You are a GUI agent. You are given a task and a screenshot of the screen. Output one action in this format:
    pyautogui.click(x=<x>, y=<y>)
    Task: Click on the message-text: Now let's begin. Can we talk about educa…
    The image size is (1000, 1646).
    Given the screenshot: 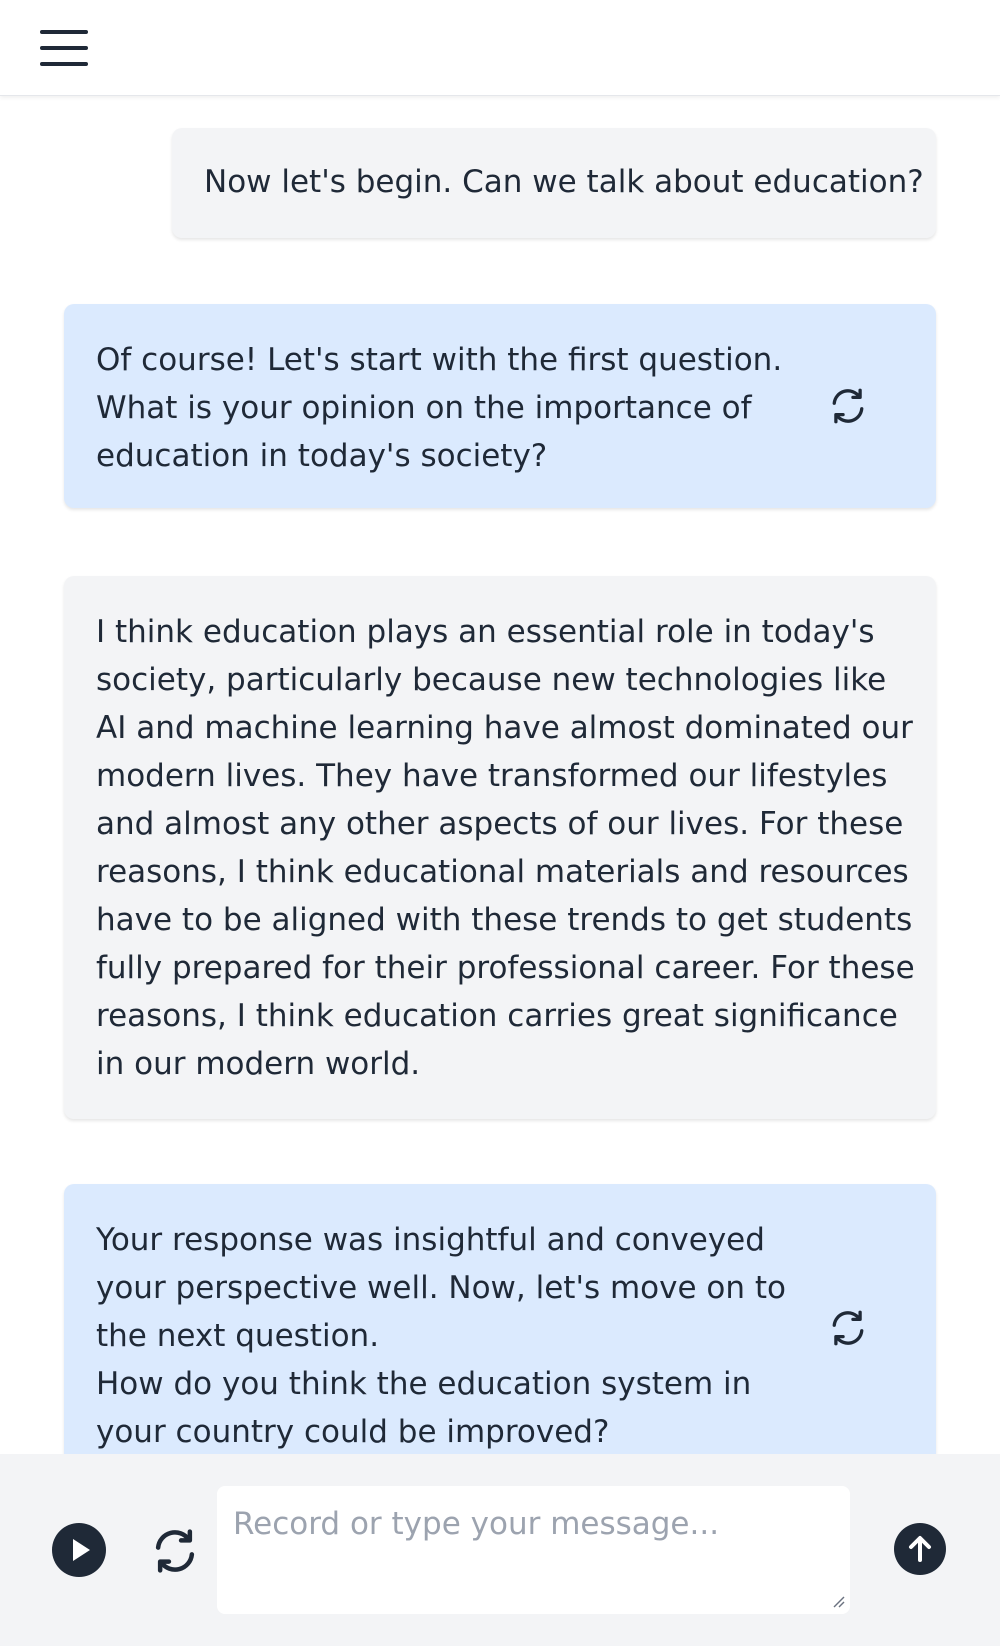 What is the action you would take?
    pyautogui.click(x=564, y=182)
    